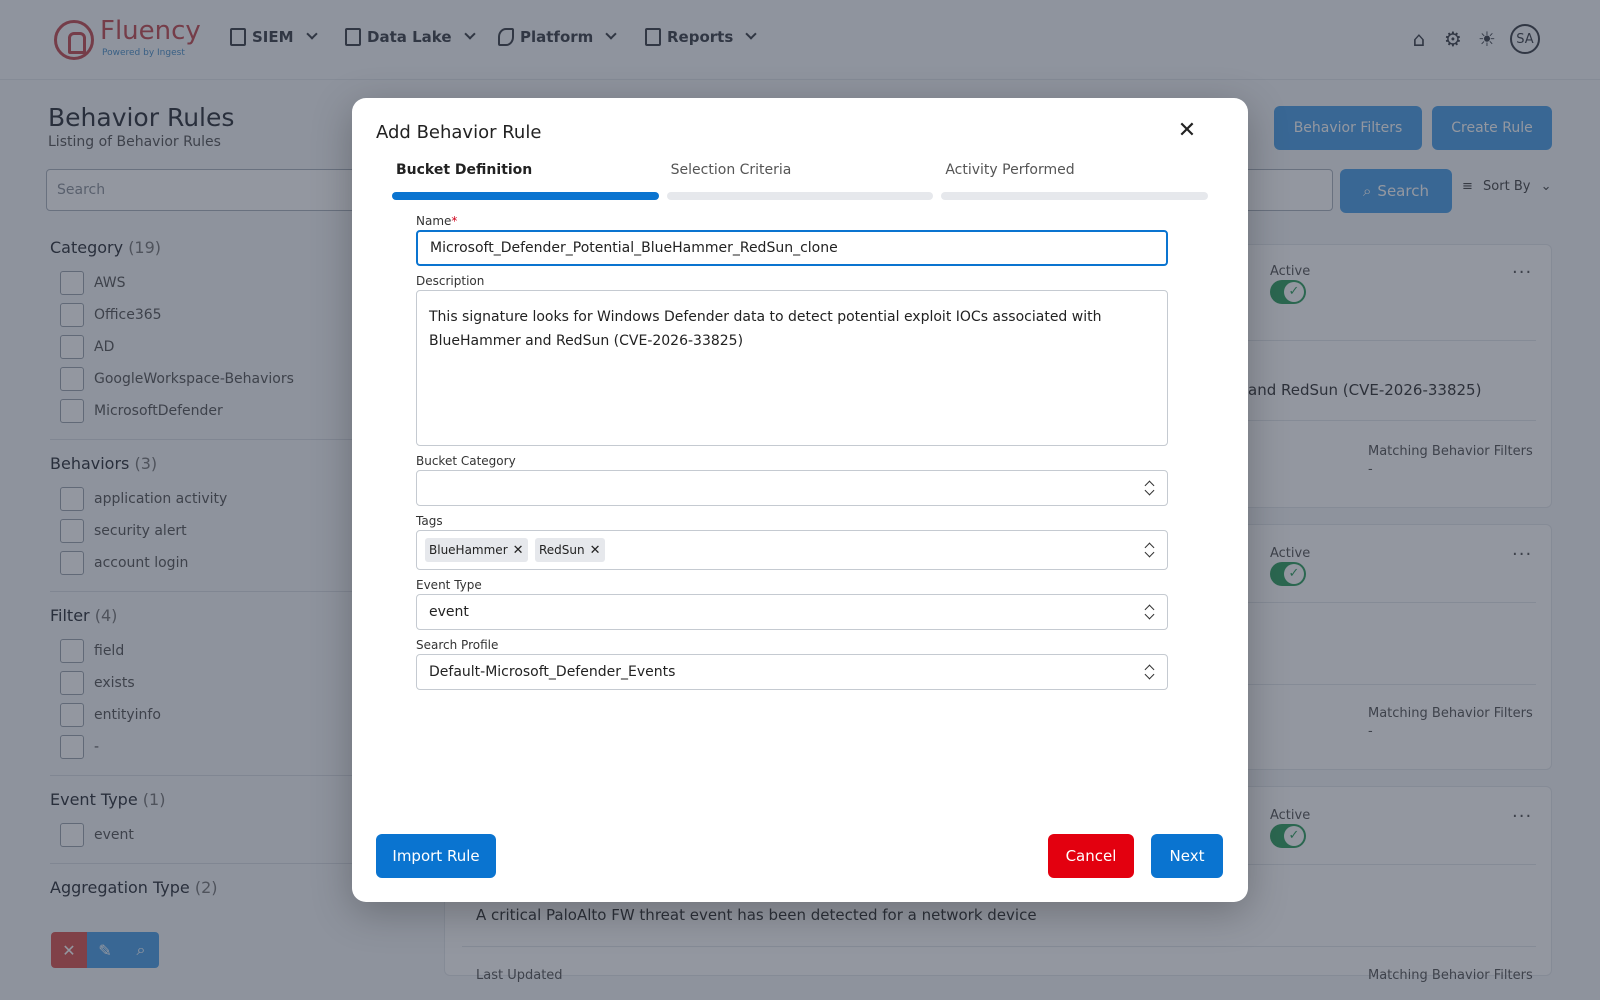 The width and height of the screenshot is (1600, 1000). I want to click on required-asterisk: *, so click(454, 221).